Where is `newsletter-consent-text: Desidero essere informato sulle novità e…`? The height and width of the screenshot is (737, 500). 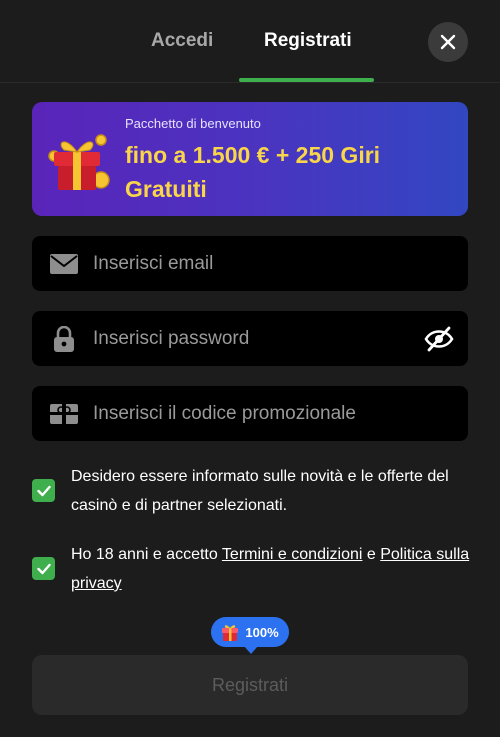 newsletter-consent-text: Desidero essere informato sulle novità e… is located at coordinates (260, 491).